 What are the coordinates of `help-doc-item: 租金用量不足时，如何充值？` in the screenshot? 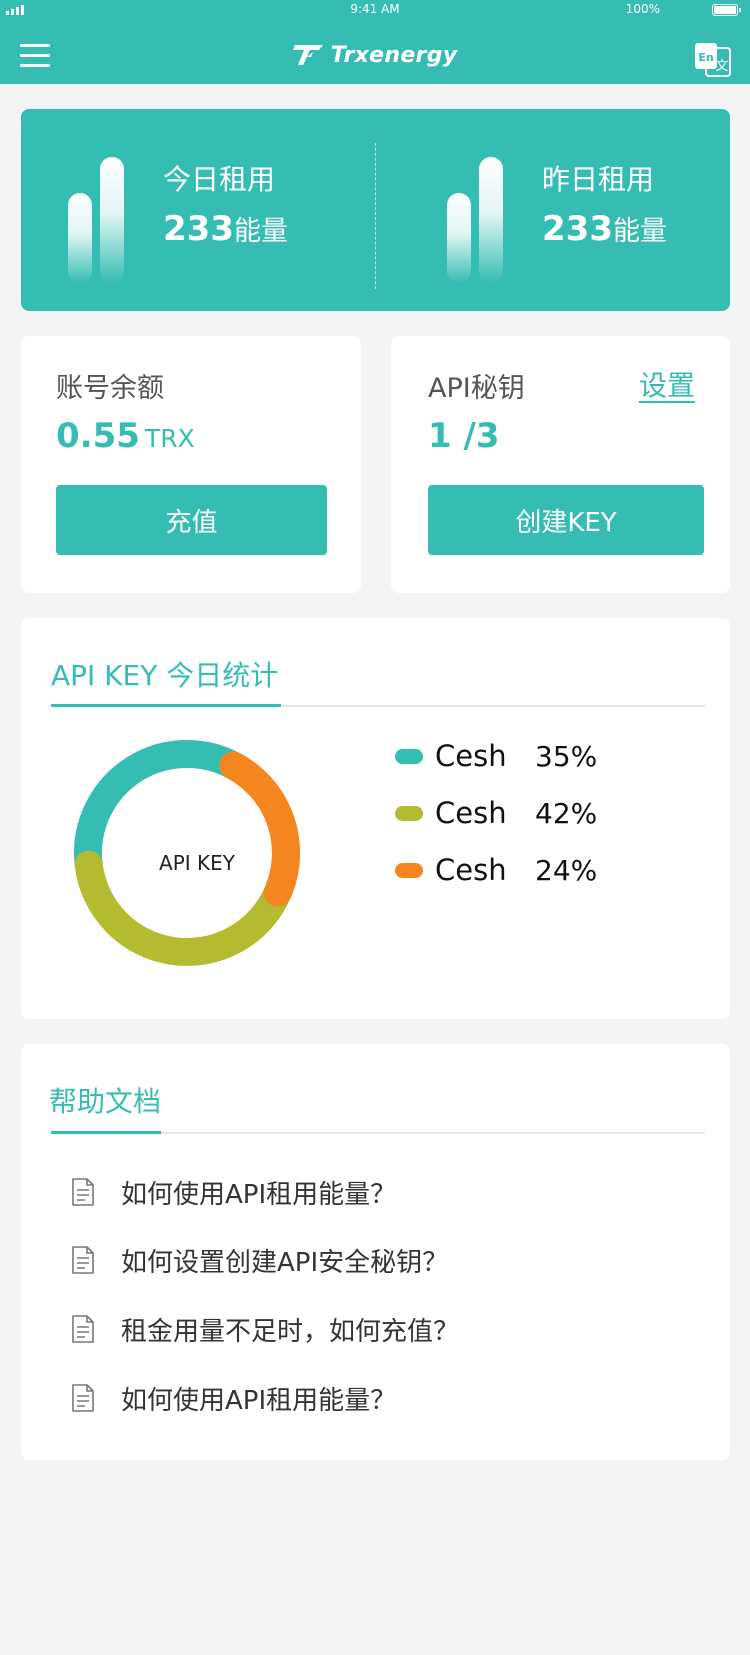 It's located at (265, 1329).